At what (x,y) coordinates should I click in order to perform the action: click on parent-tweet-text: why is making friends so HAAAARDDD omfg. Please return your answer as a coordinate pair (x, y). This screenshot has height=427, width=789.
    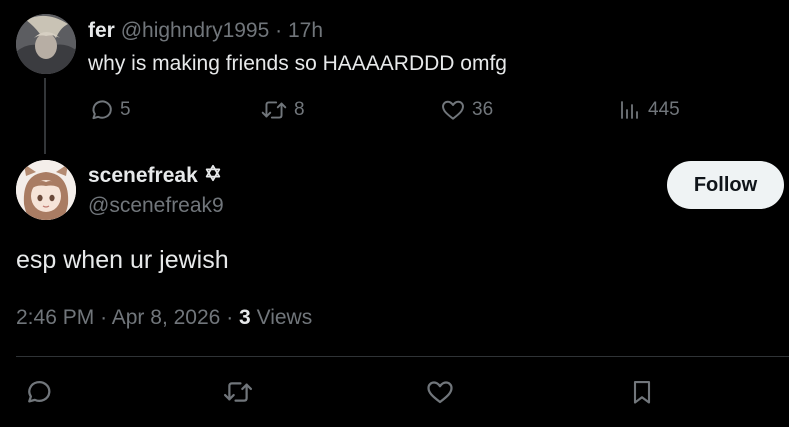
    Looking at the image, I should click on (297, 63).